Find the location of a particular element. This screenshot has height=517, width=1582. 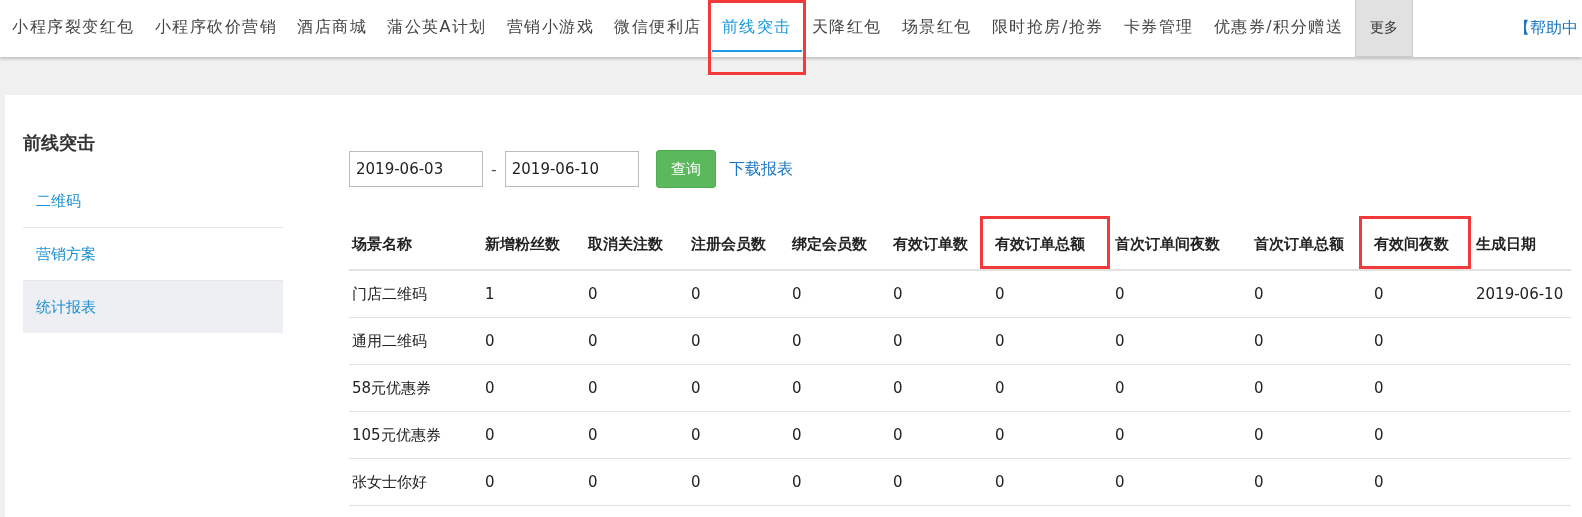

column-header: 生成日期 is located at coordinates (1506, 243).